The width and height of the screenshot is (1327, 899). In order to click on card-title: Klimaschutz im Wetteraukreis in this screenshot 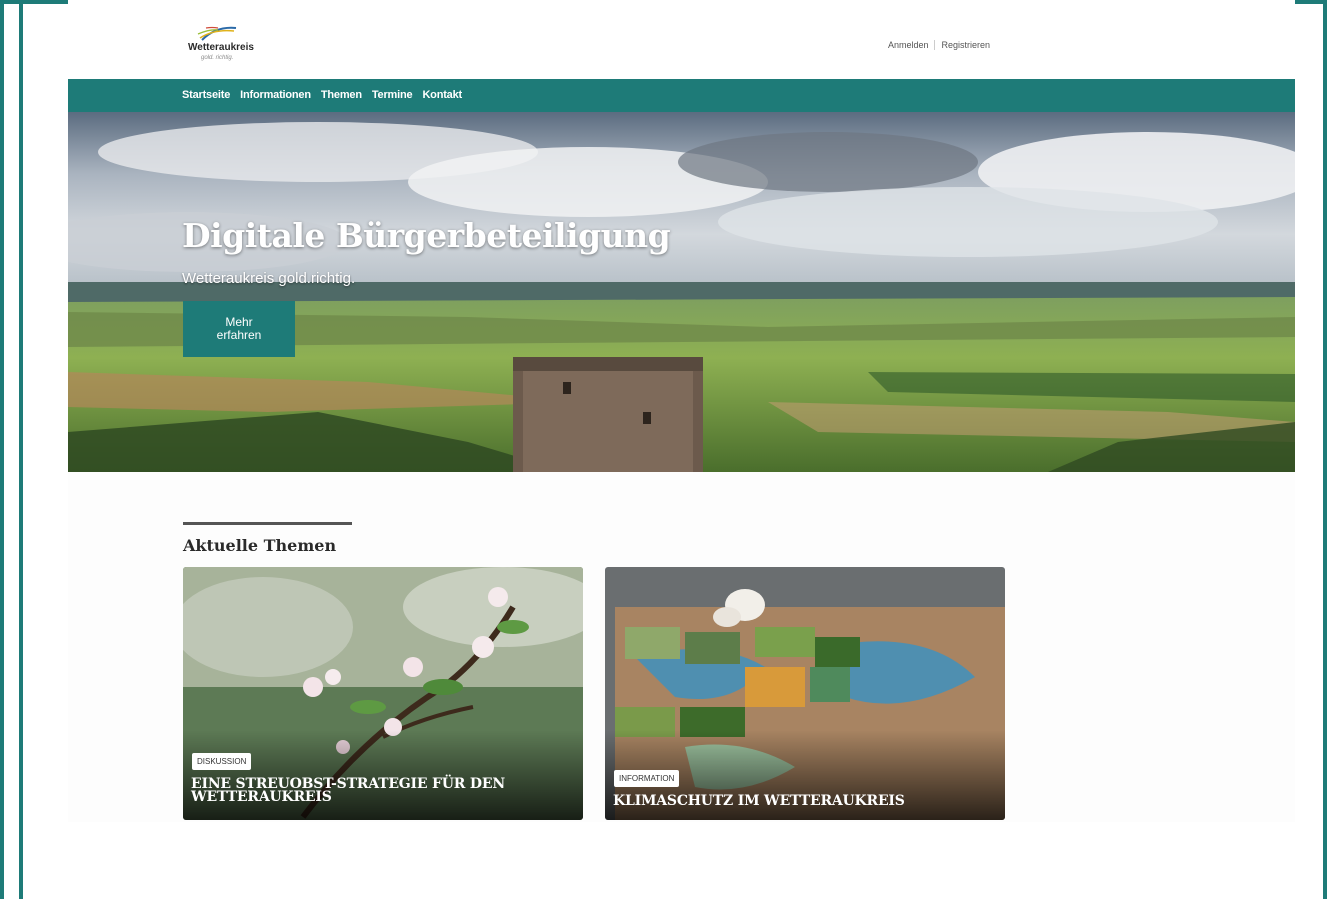, I will do `click(759, 801)`.